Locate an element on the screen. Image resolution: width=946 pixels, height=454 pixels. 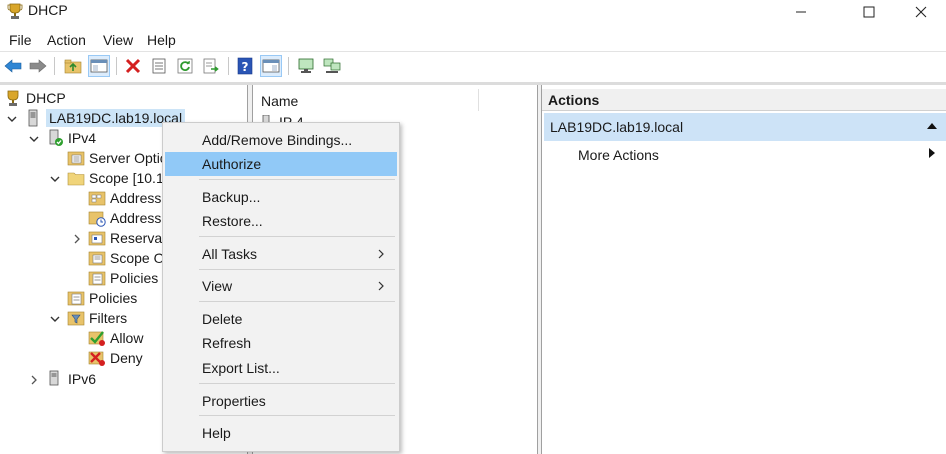
menu-item-help: Help is located at coordinates (281, 433).